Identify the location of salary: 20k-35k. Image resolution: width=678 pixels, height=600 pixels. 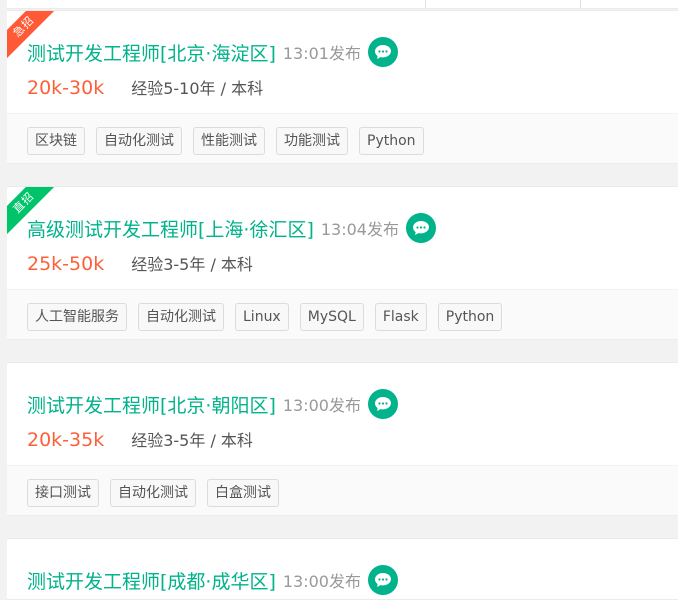
(66, 440).